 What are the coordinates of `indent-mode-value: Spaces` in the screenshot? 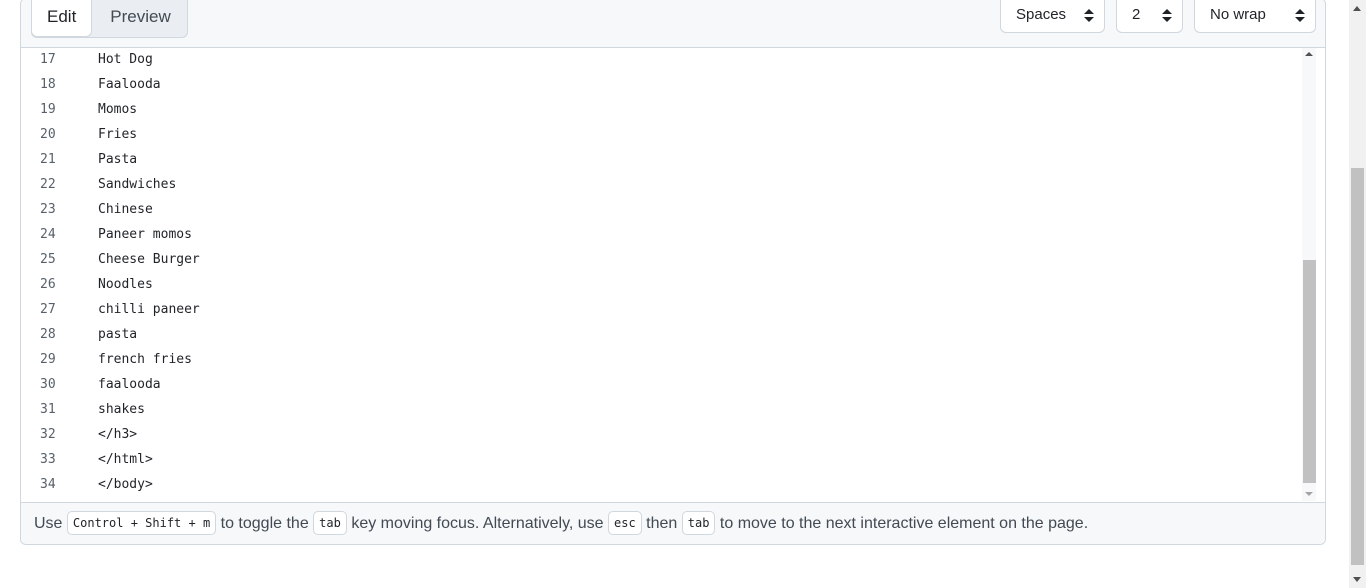 It's located at (1041, 14).